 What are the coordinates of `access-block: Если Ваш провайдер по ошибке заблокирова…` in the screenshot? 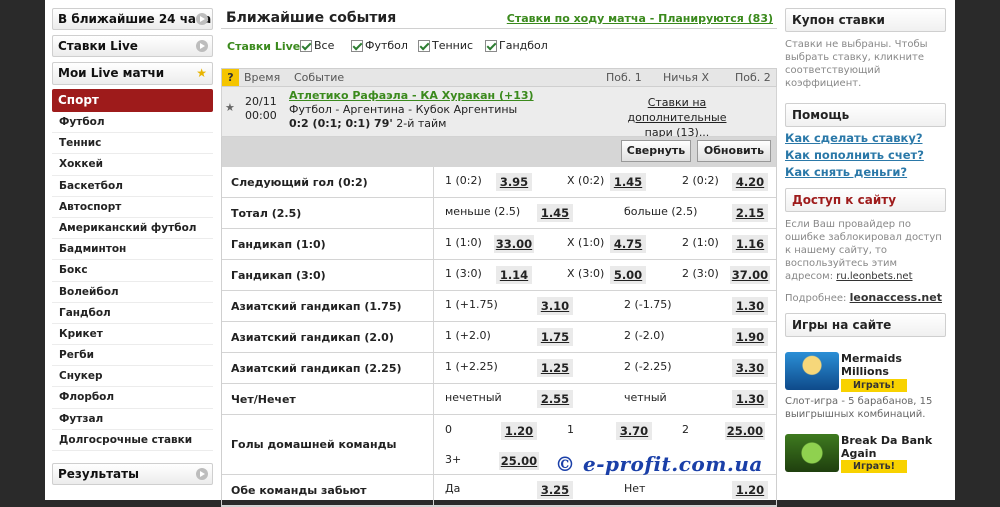 It's located at (865, 250).